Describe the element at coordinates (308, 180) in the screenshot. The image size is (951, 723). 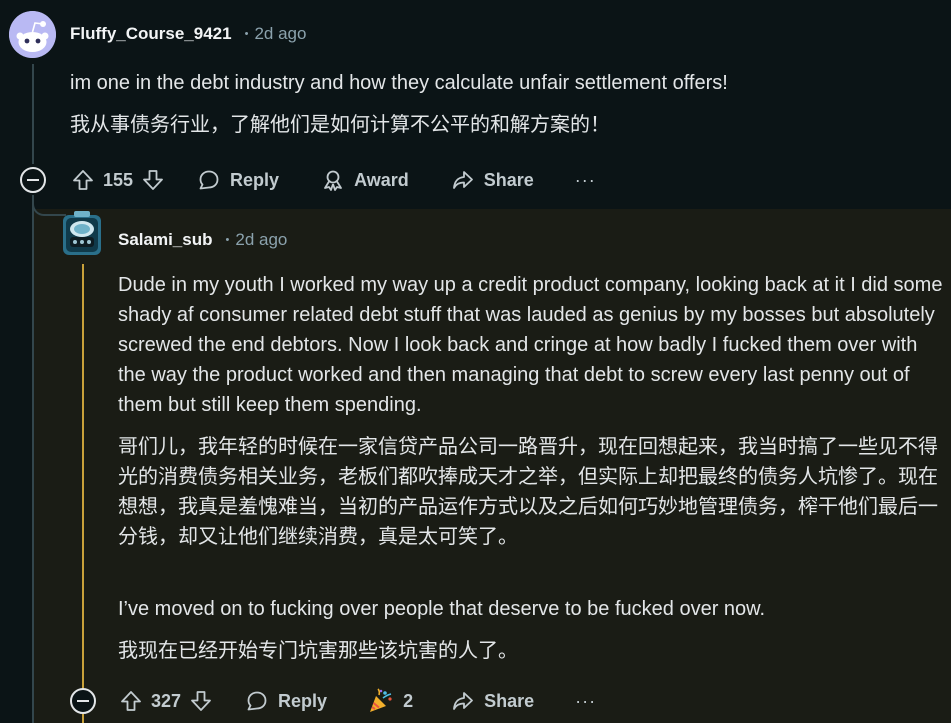
I see `comment-action-bar: 155 Reply Award Share ···` at that location.